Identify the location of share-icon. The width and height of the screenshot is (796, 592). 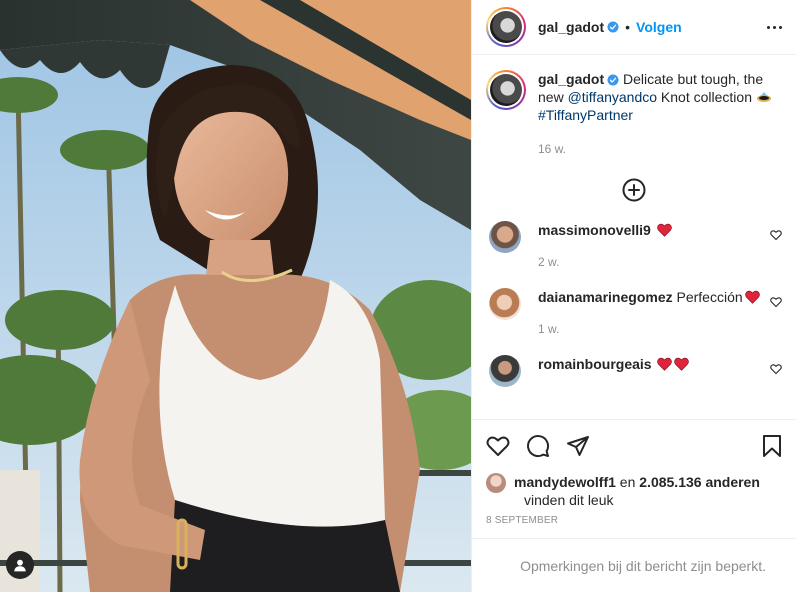
(578, 446).